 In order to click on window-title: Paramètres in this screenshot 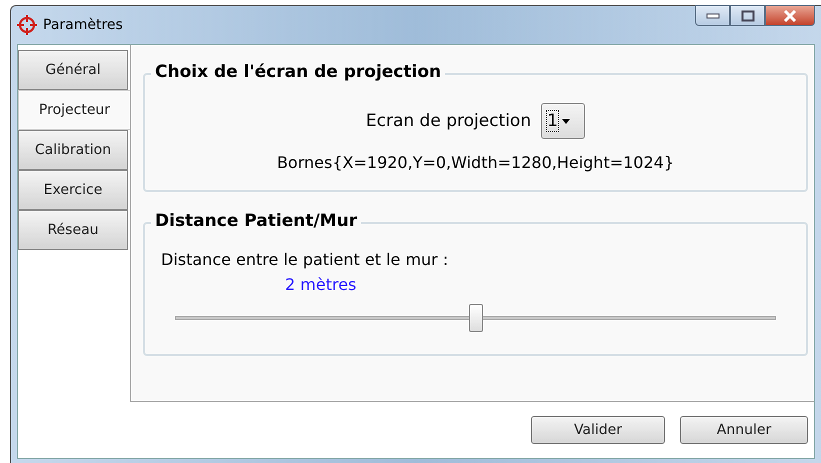, I will do `click(83, 25)`.